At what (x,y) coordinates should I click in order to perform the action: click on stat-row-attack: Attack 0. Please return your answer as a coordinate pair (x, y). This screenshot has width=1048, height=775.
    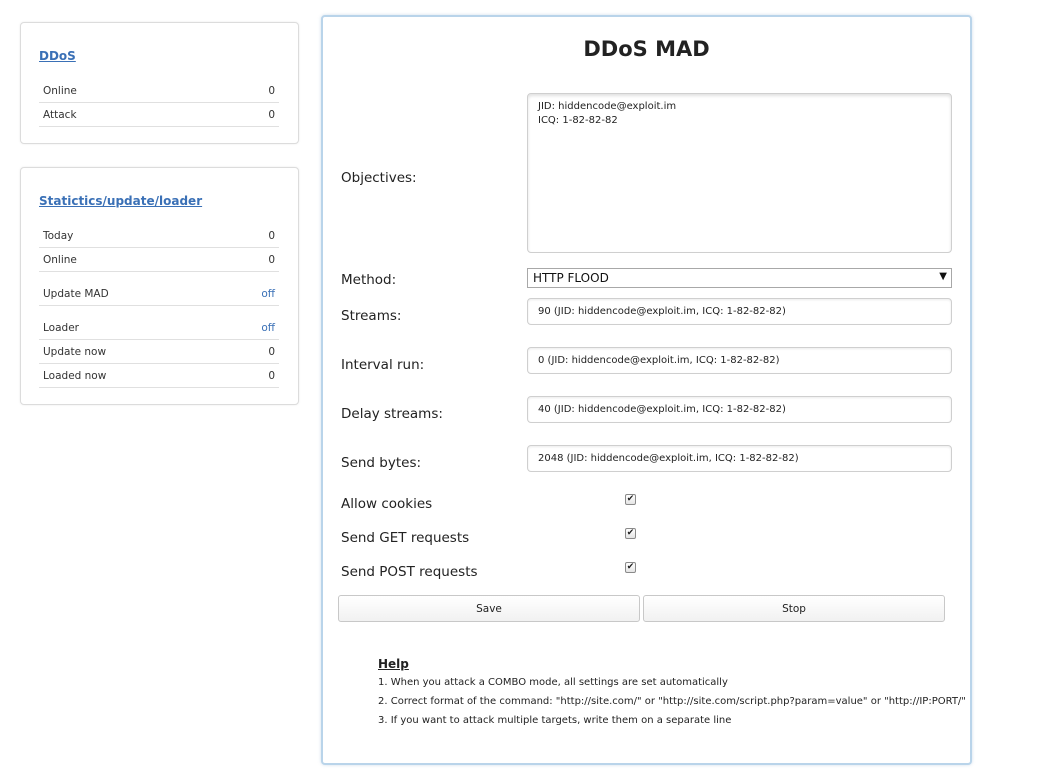
    Looking at the image, I should click on (159, 115).